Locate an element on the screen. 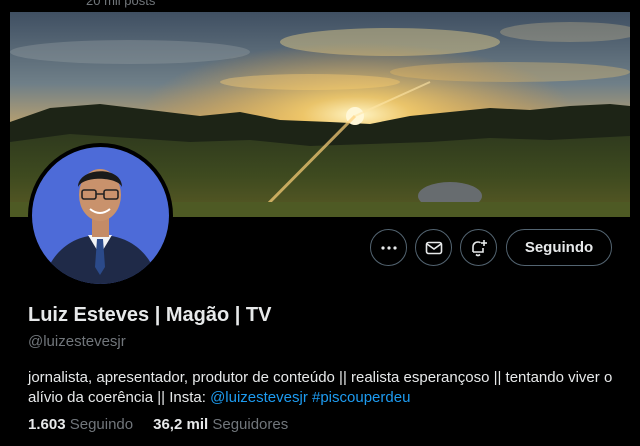 This screenshot has height=446, width=640. followers-stat: 36,2 mil Seguidores is located at coordinates (220, 424).